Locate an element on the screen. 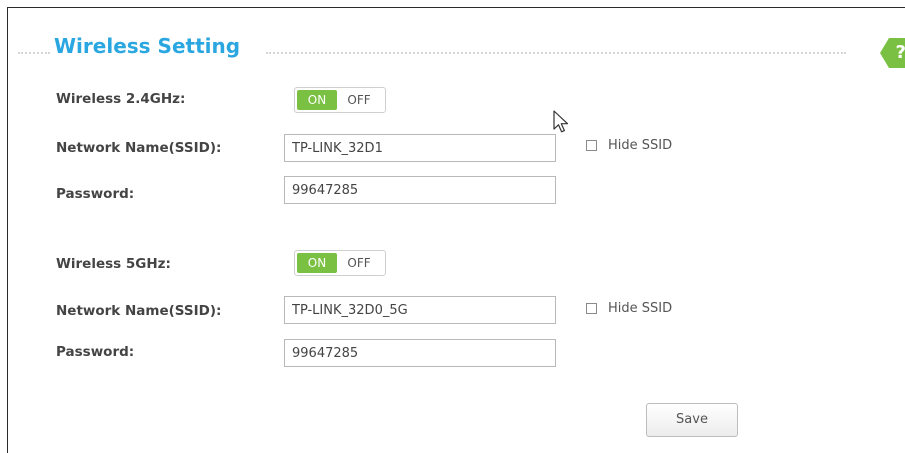 This screenshot has height=453, width=905. wireless-5ghz-toggle-on: ON is located at coordinates (317, 263).